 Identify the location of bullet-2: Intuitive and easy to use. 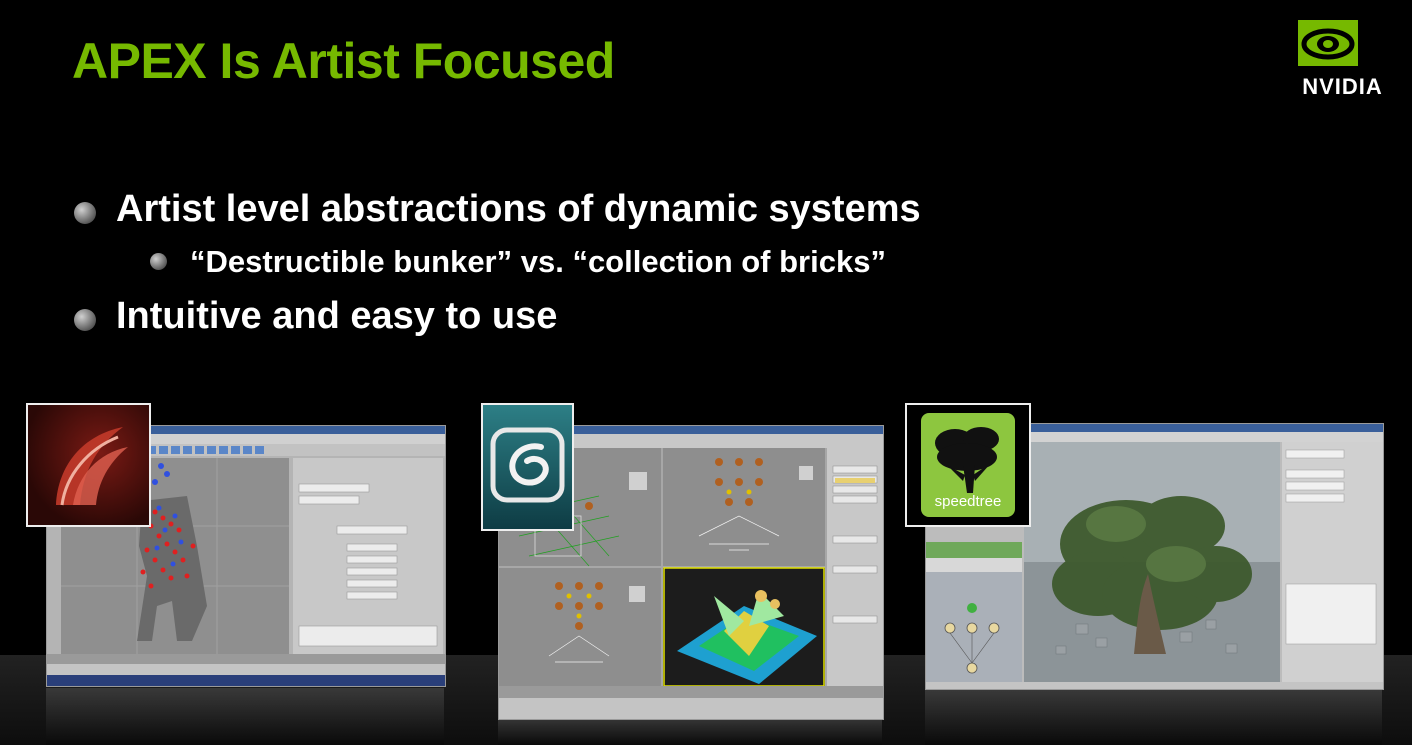
(316, 316).